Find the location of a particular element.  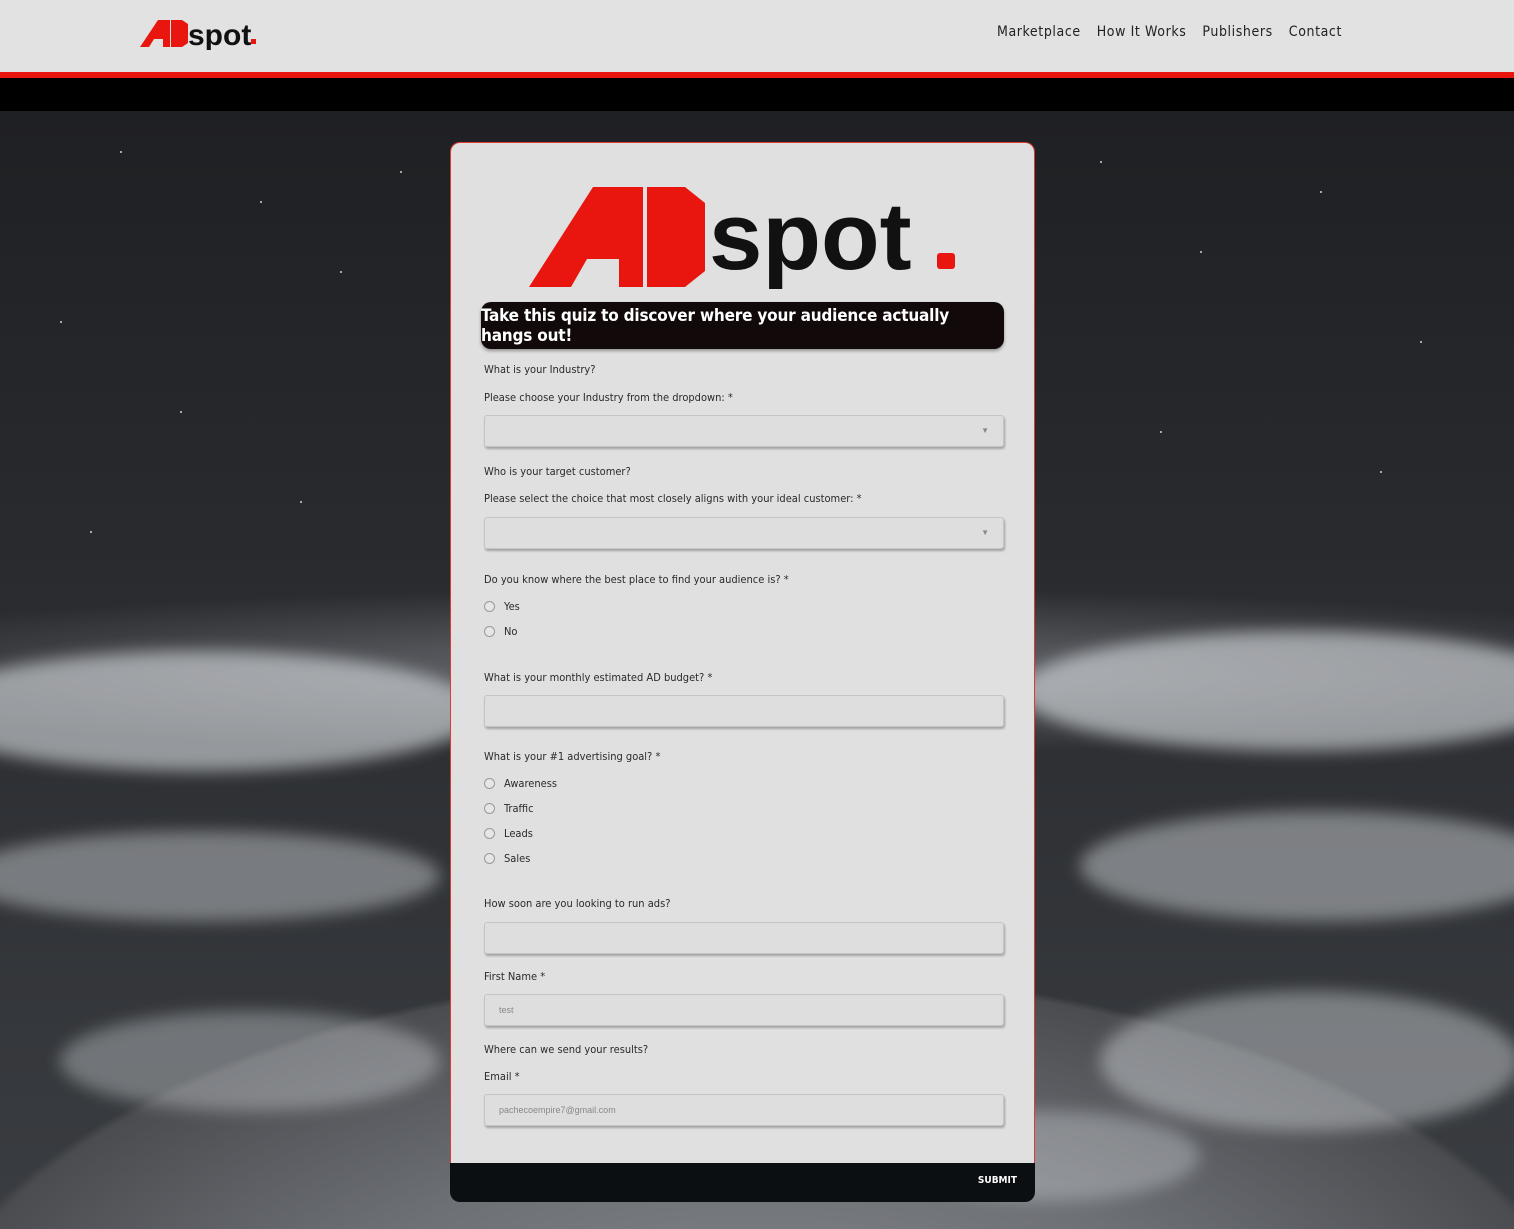

industry-heading: What is your Industry? is located at coordinates (540, 369).